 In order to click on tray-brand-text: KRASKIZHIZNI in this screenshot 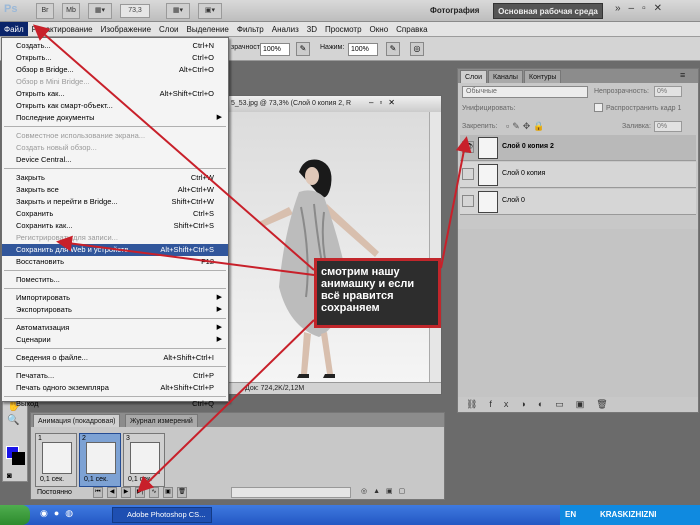, I will do `click(628, 514)`.